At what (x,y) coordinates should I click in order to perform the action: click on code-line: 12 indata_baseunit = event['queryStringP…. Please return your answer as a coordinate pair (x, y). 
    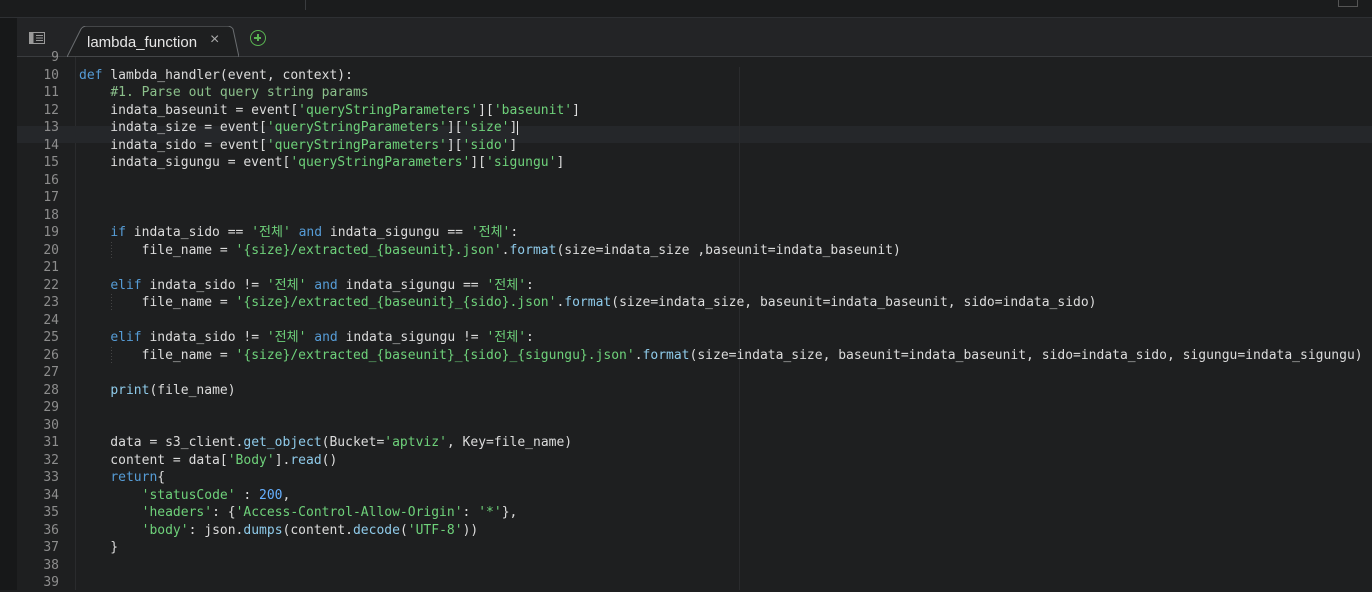
    Looking at the image, I should click on (694, 111).